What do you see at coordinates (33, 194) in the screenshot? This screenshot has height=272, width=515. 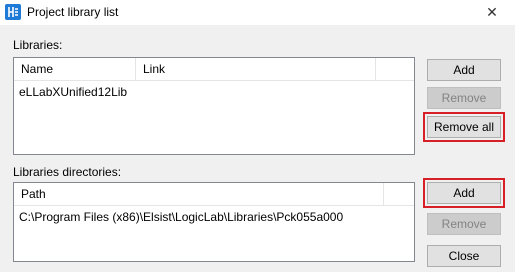 I see `column-header-path-label: Path` at bounding box center [33, 194].